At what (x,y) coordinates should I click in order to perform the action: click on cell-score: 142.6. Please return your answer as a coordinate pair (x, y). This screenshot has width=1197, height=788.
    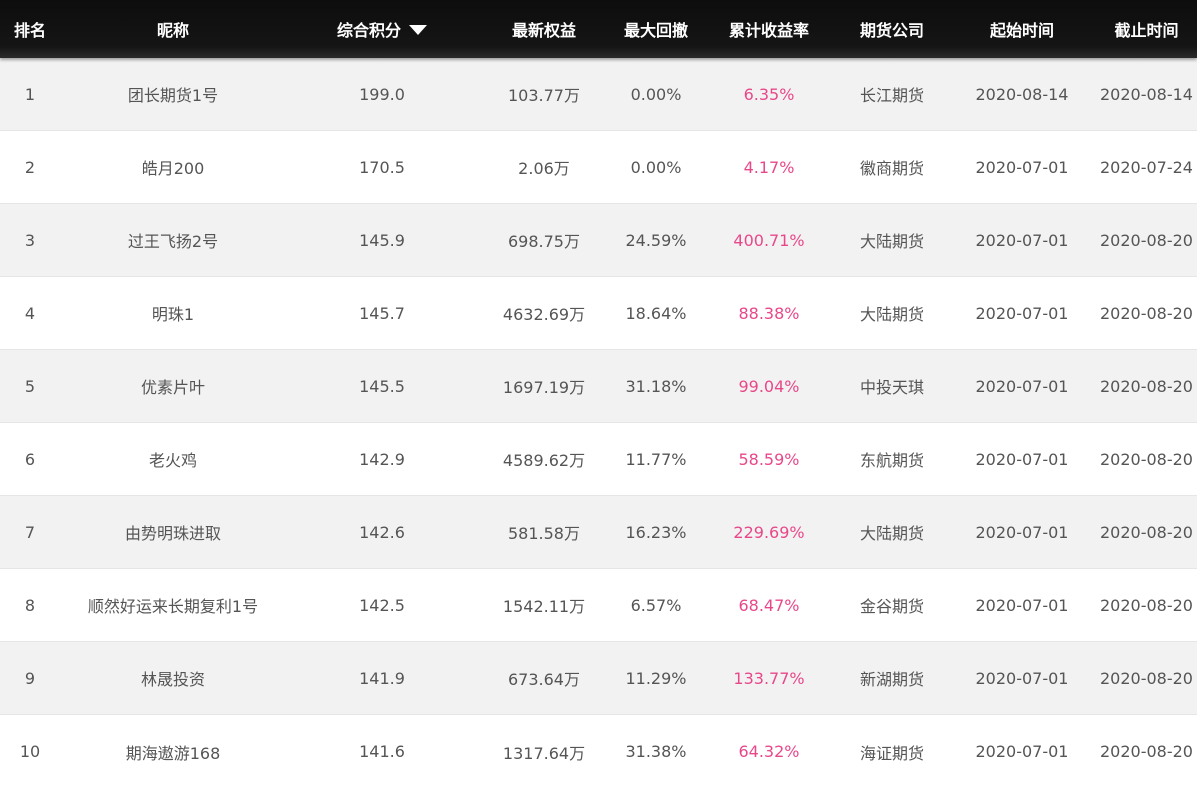
    Looking at the image, I should click on (382, 532).